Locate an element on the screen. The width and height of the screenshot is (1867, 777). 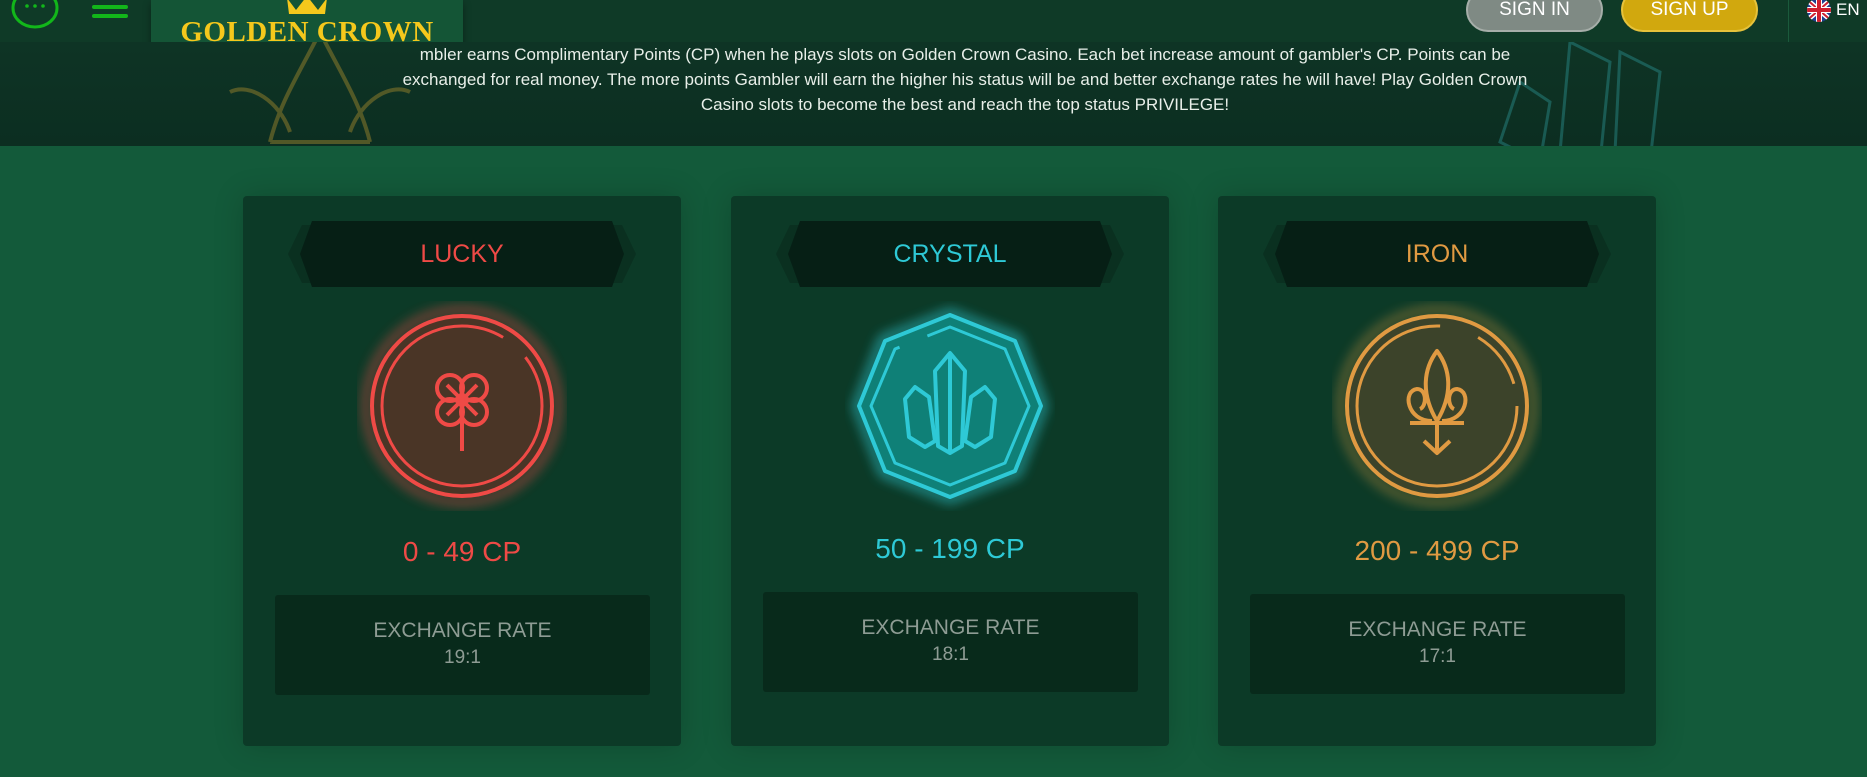
exchange-rate-box: EXCHANGE RATE 18:1 is located at coordinates (950, 642).